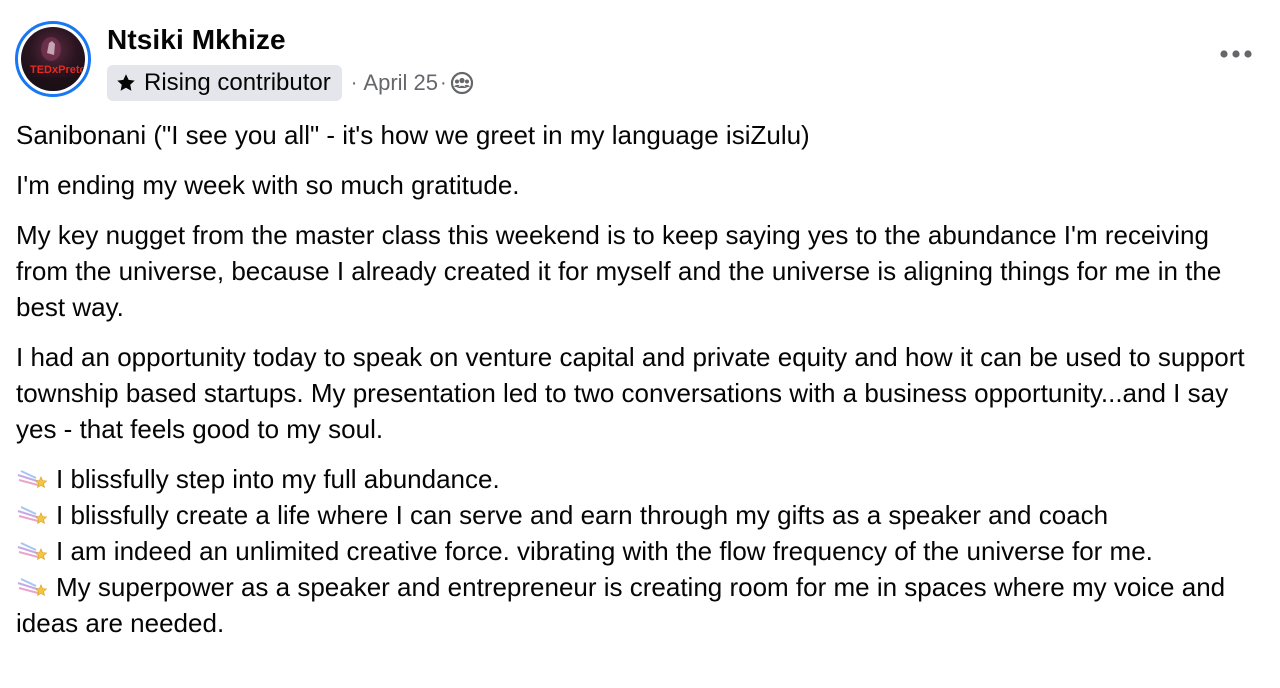 This screenshot has height=688, width=1280. I want to click on badge-label: Rising contributor, so click(237, 82).